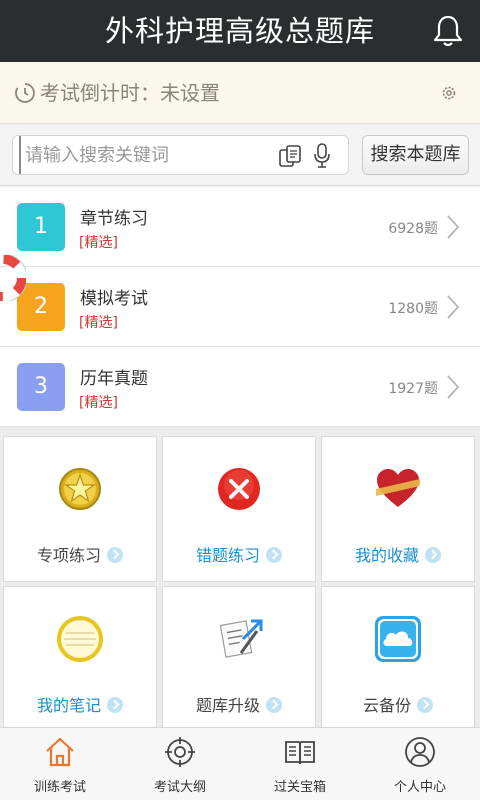 The width and height of the screenshot is (480, 800). I want to click on upgrade-icon, so click(241, 638).